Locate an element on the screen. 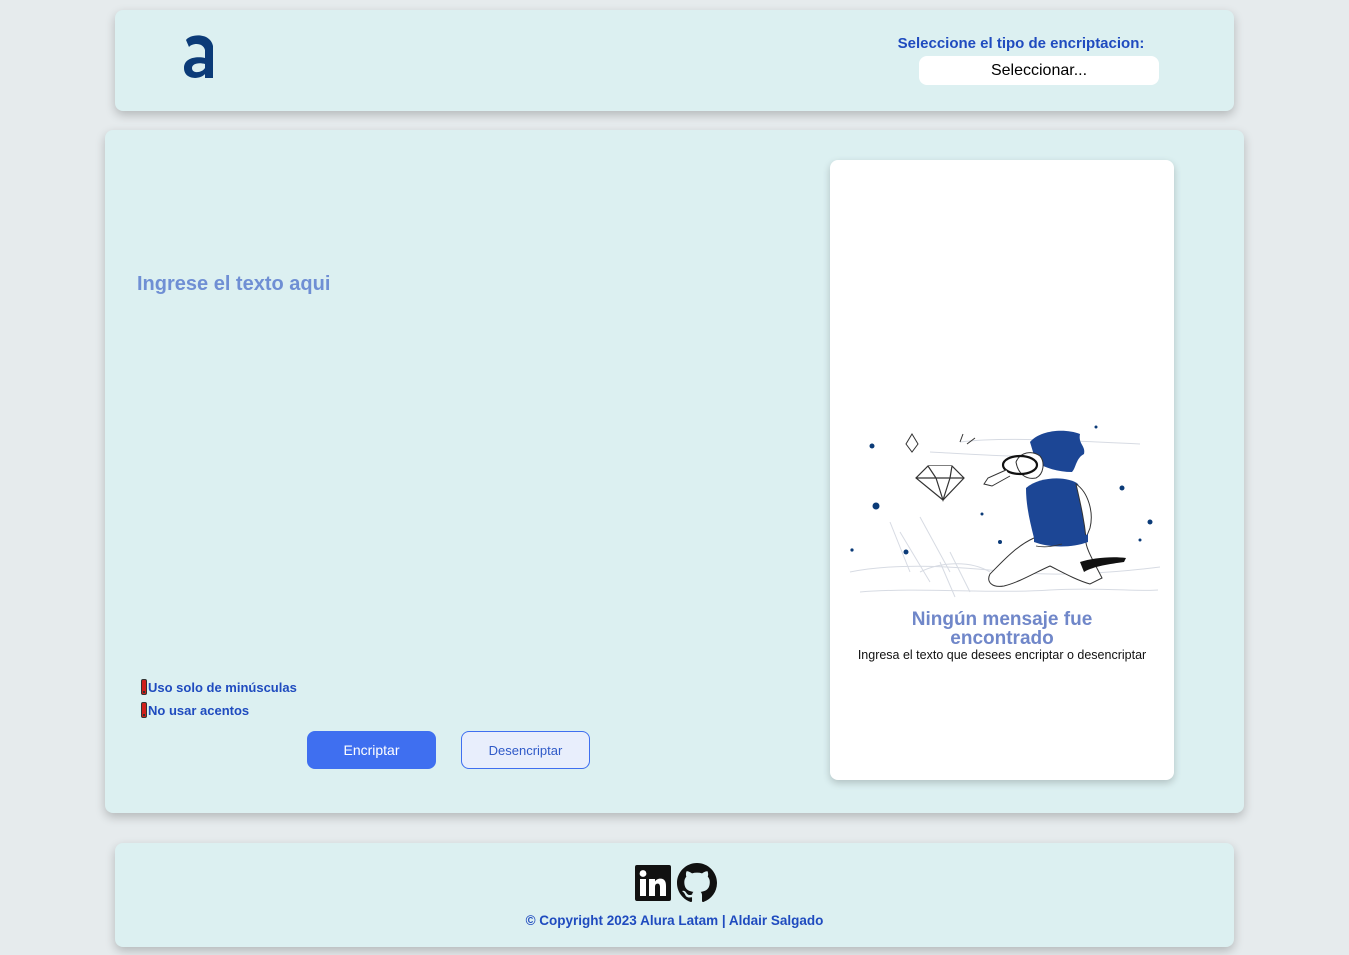 The width and height of the screenshot is (1349, 955). header-panel: Seleccione el tipo de encriptacion is located at coordinates (674, 60).